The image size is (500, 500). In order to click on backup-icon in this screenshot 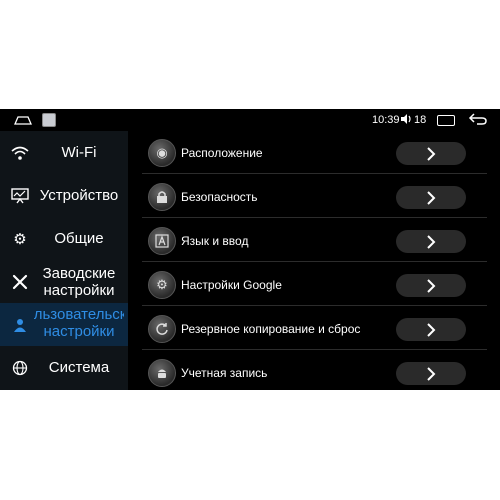, I will do `click(162, 329)`.